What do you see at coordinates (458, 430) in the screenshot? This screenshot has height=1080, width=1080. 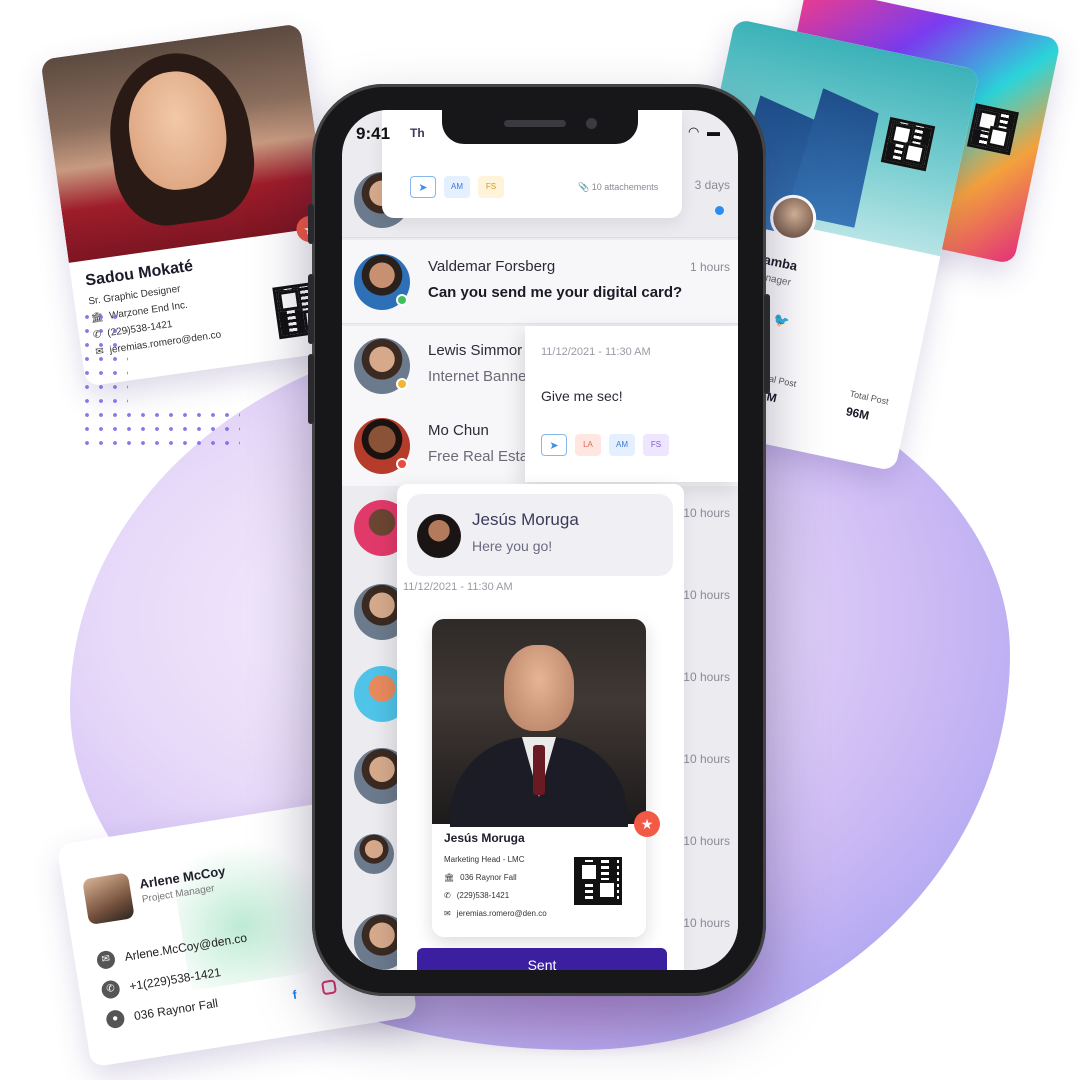 I see `contact-name: Mo Chun` at bounding box center [458, 430].